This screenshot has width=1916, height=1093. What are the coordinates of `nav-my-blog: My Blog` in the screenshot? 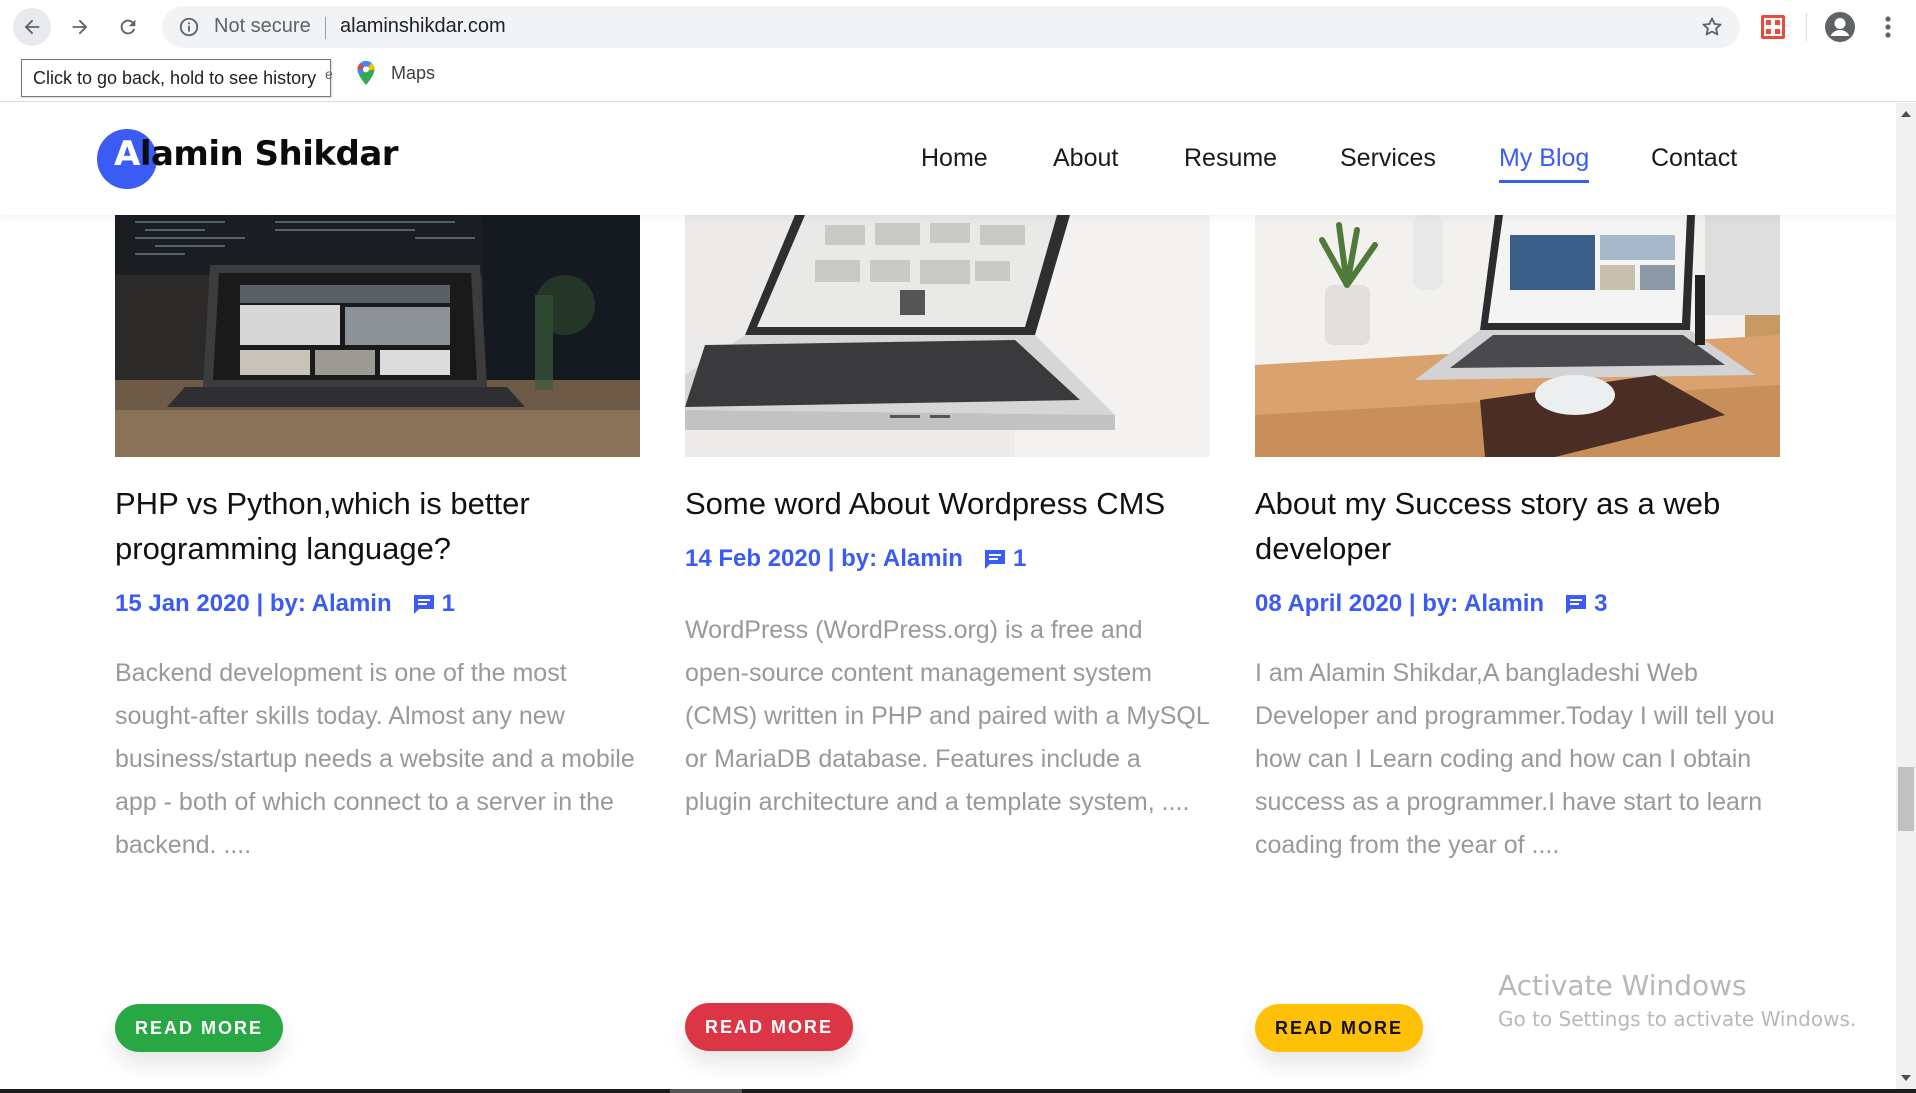 It's located at (1544, 162).